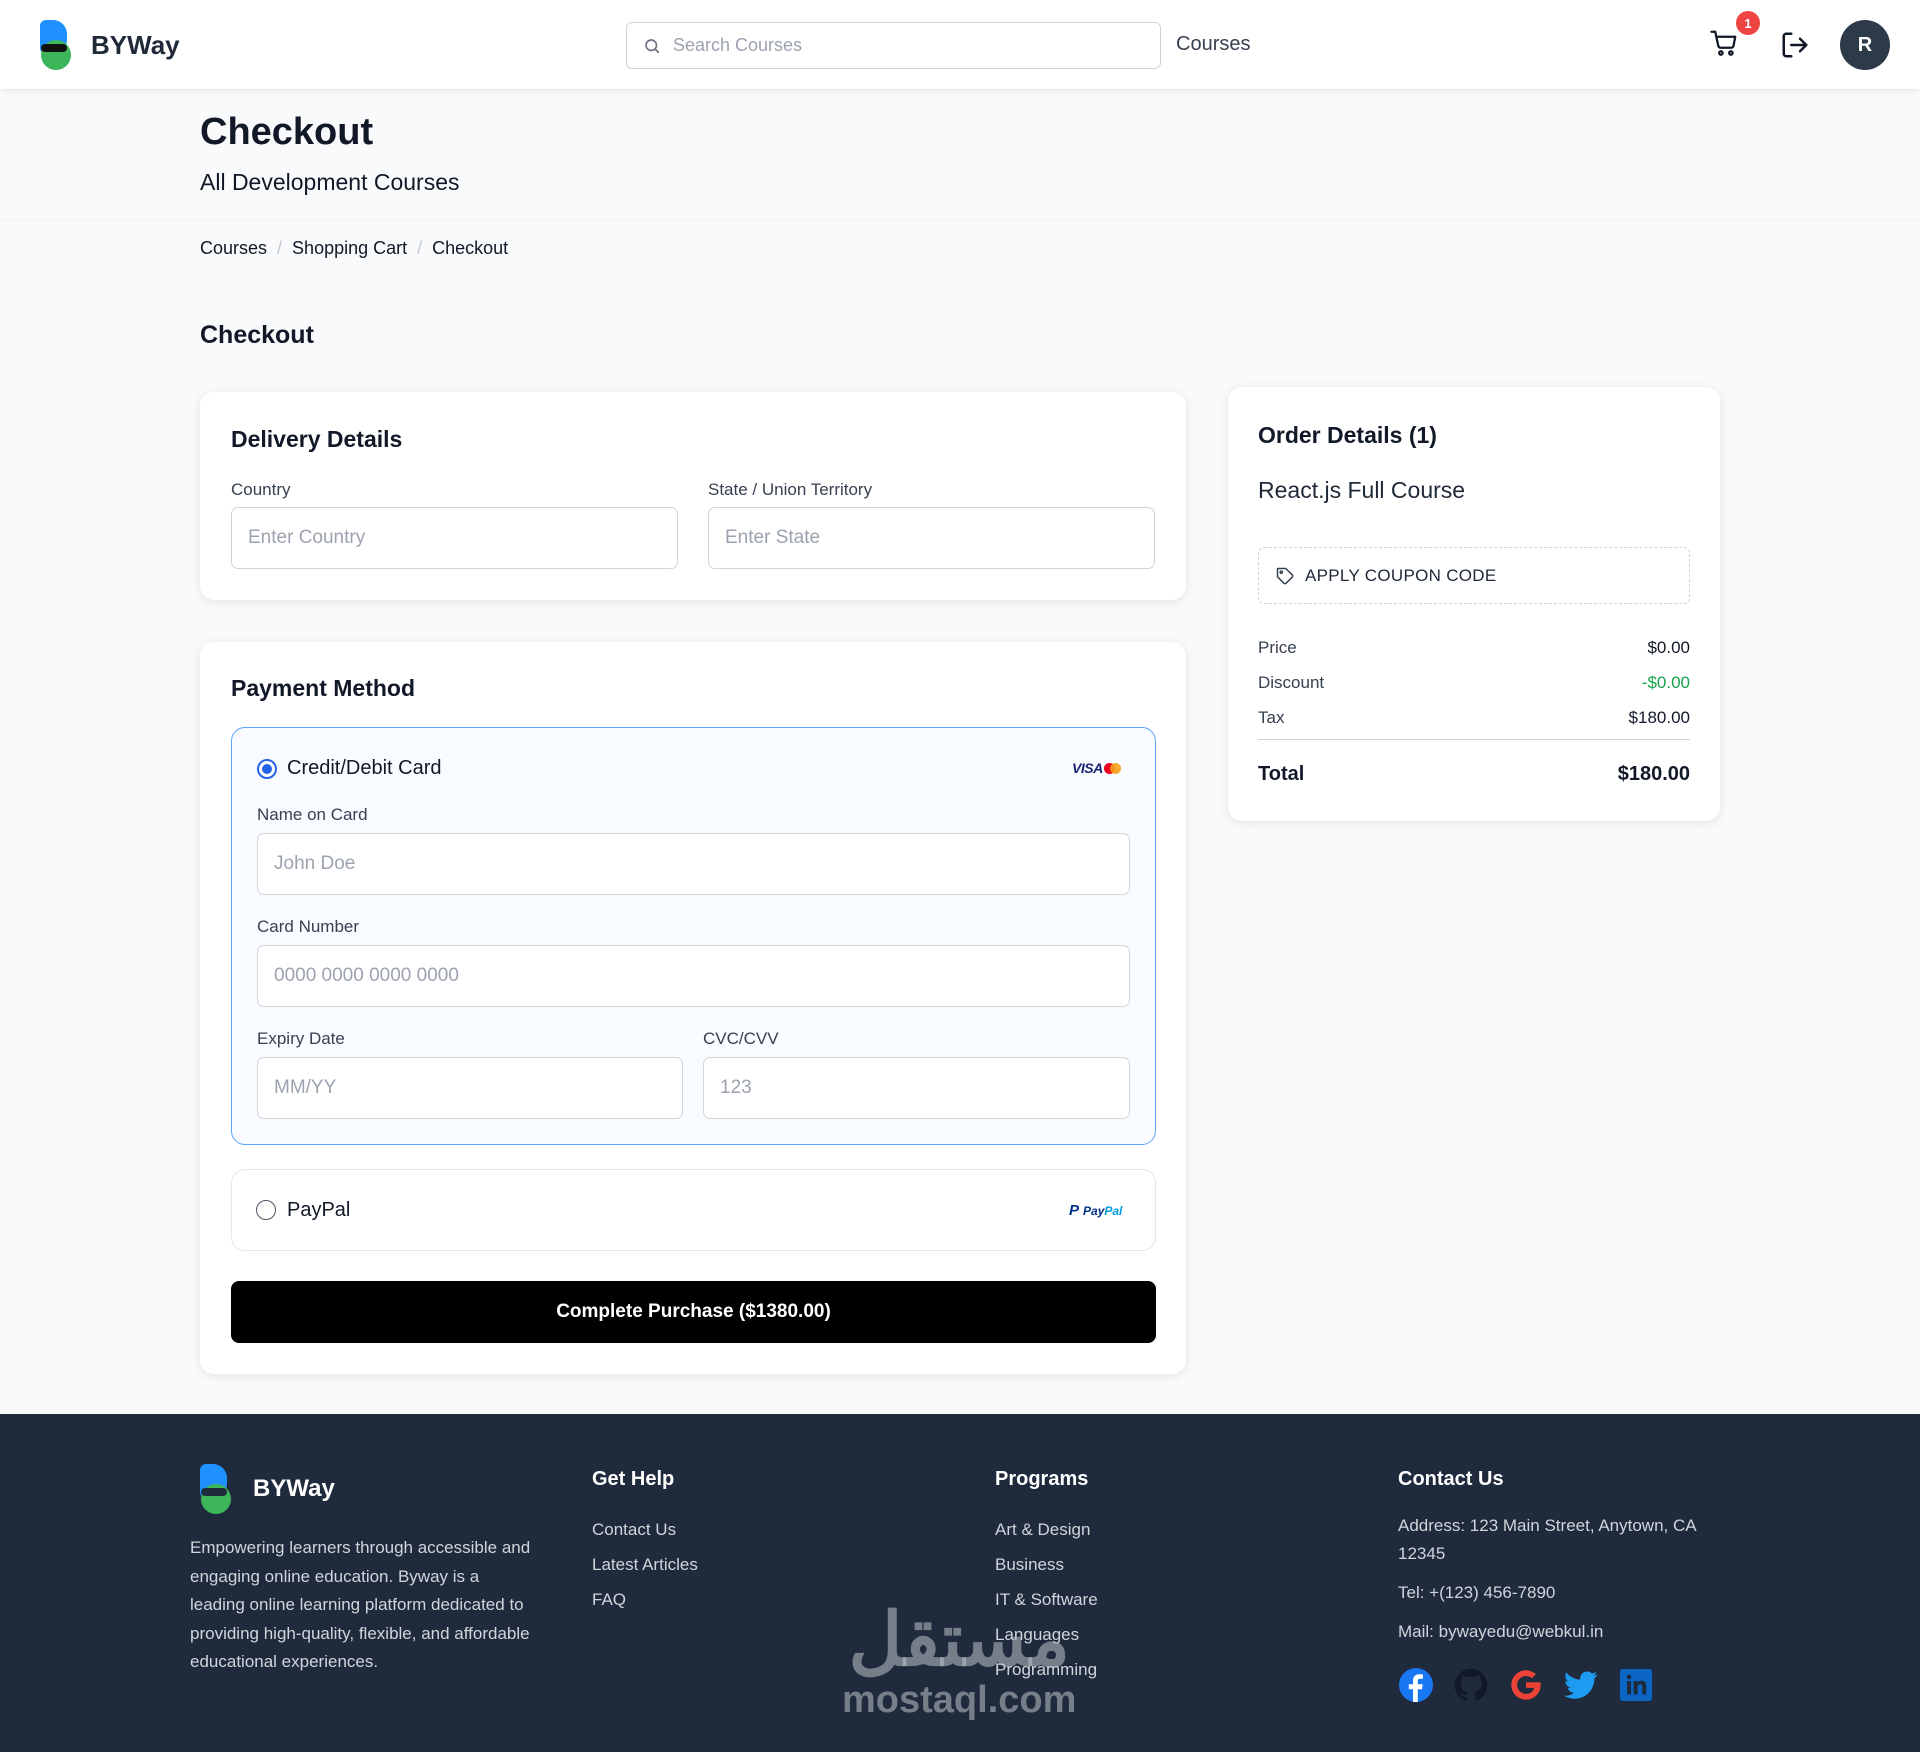 This screenshot has width=1920, height=1752. What do you see at coordinates (1477, 1592) in the screenshot?
I see `footer-phone: Tel: +(123) 456-7890` at bounding box center [1477, 1592].